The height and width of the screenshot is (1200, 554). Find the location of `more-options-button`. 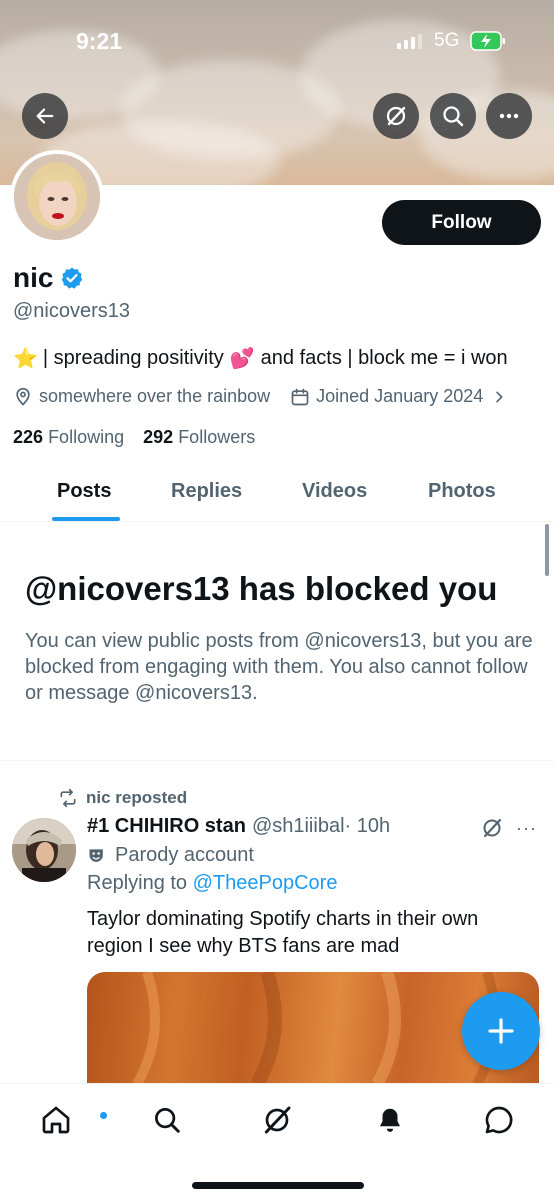

more-options-button is located at coordinates (509, 116).